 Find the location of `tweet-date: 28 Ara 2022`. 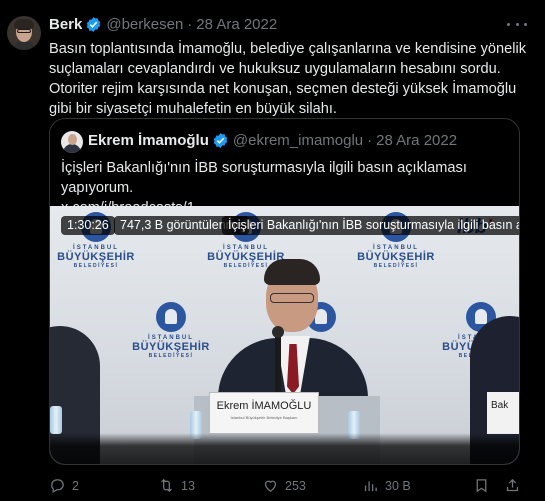

tweet-date: 28 Ara 2022 is located at coordinates (236, 24).